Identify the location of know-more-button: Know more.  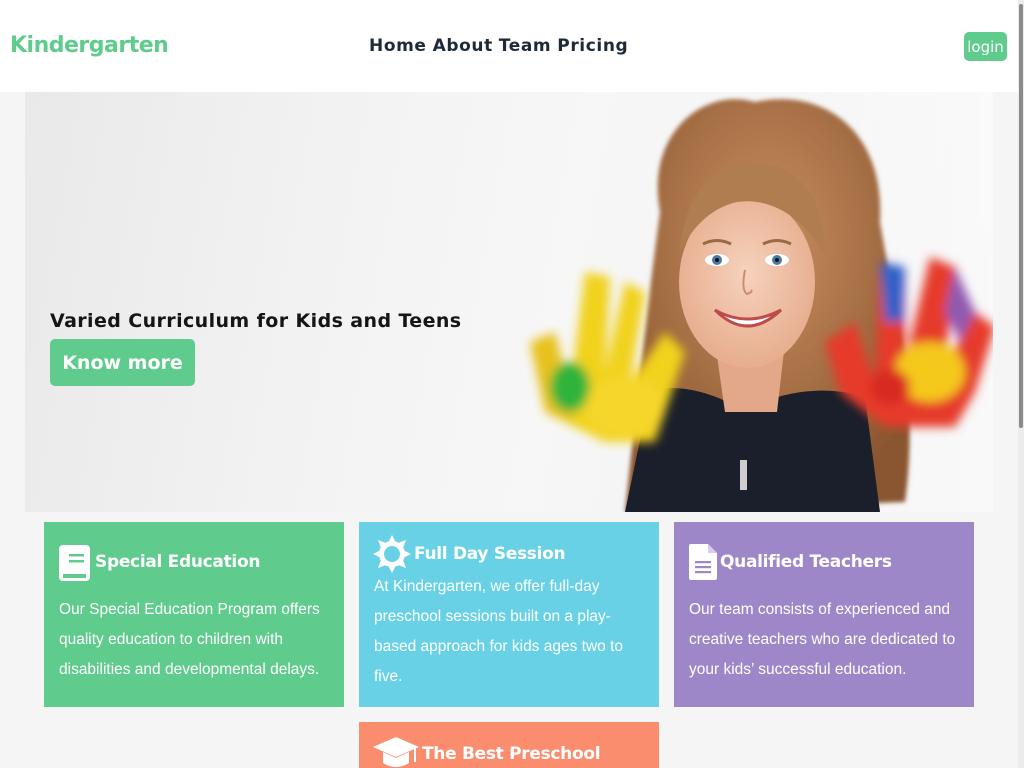
(122, 362).